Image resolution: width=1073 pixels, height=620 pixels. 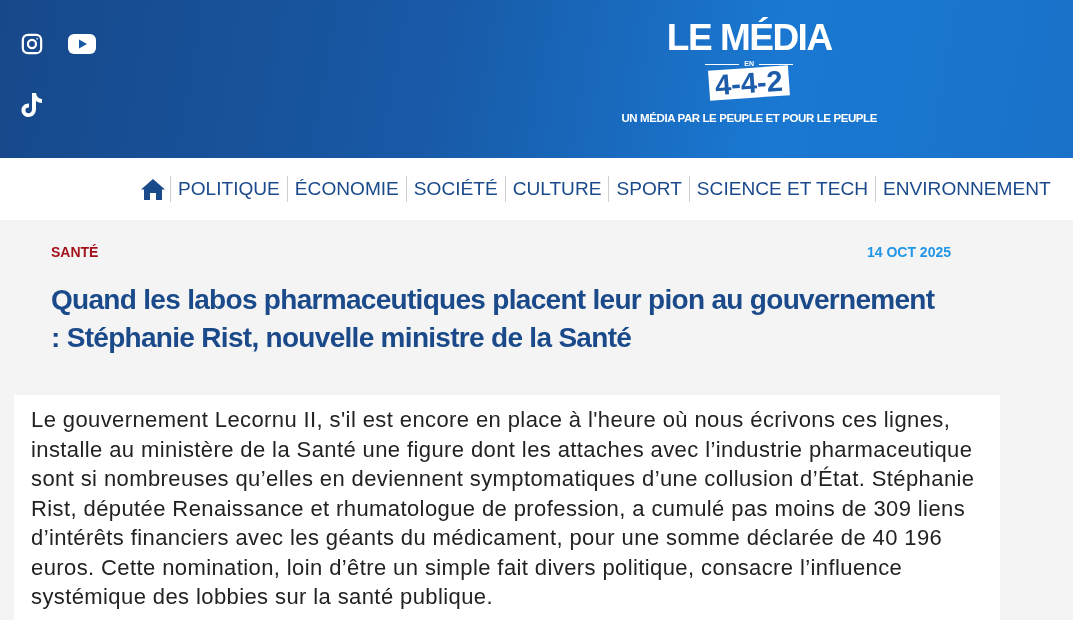 I want to click on music-note-icon, so click(x=32, y=105).